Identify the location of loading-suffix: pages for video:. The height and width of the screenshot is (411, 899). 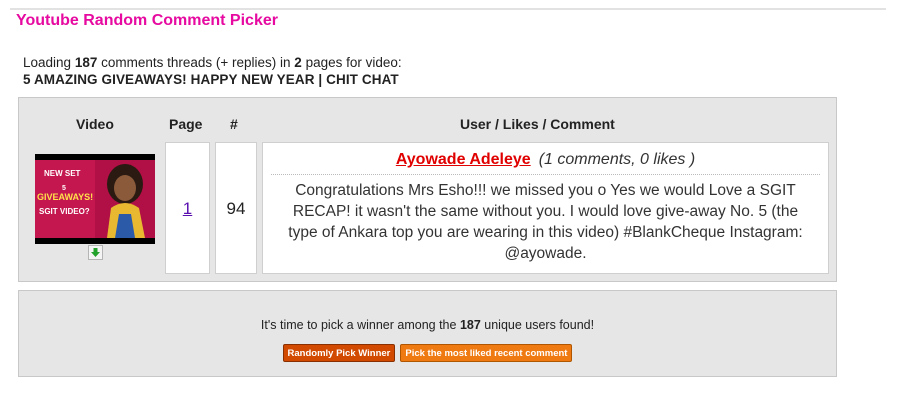
(351, 62).